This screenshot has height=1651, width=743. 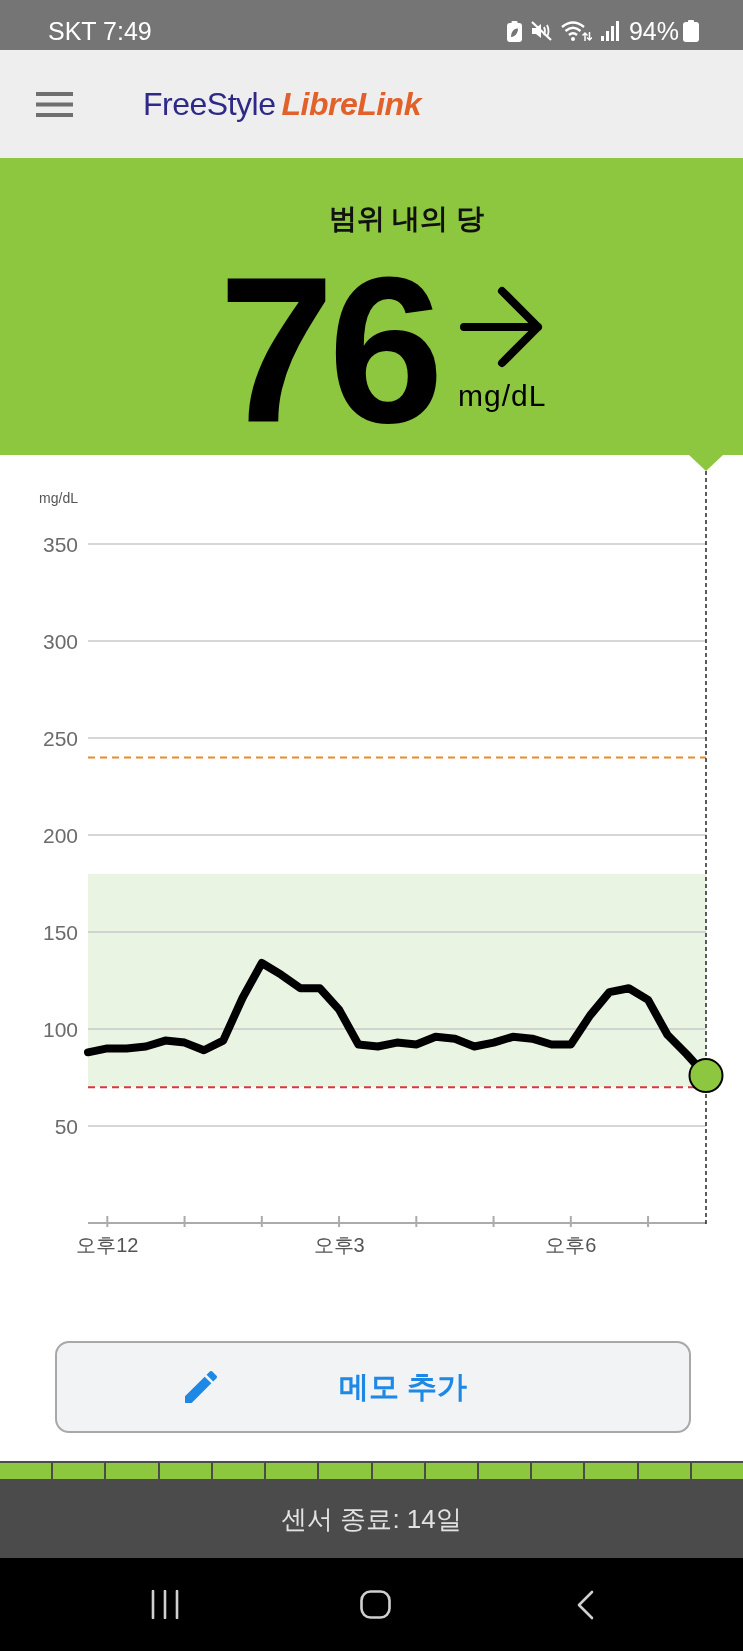 I want to click on x-tick-label: 오후6, so click(x=571, y=1245).